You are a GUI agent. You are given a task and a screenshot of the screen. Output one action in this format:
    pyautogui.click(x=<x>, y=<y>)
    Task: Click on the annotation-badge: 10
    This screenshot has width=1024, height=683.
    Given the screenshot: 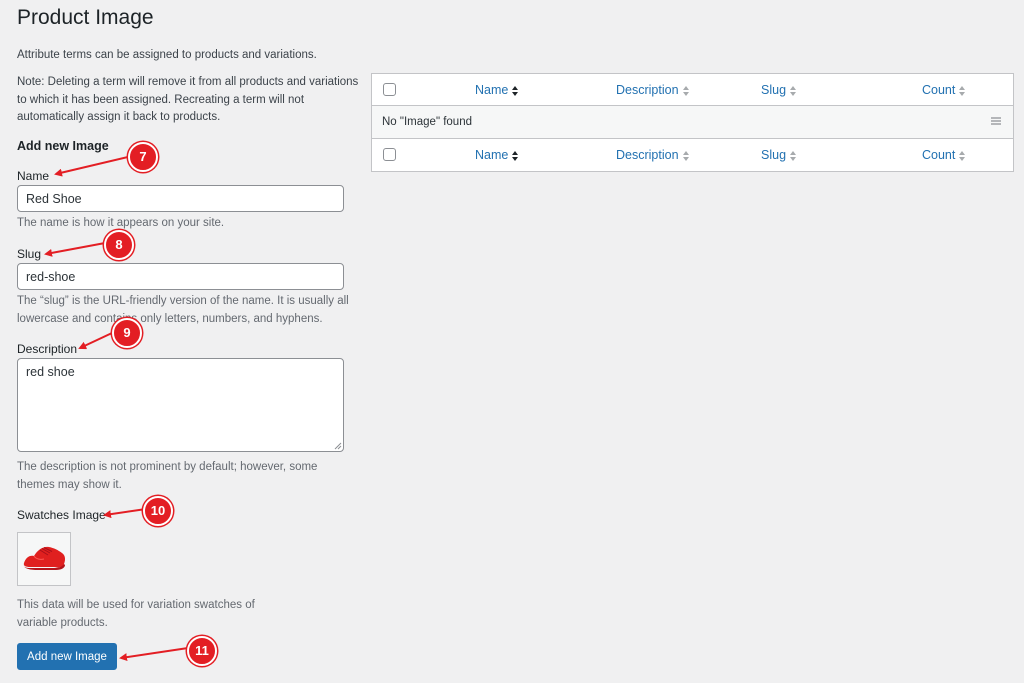 What is the action you would take?
    pyautogui.click(x=158, y=511)
    